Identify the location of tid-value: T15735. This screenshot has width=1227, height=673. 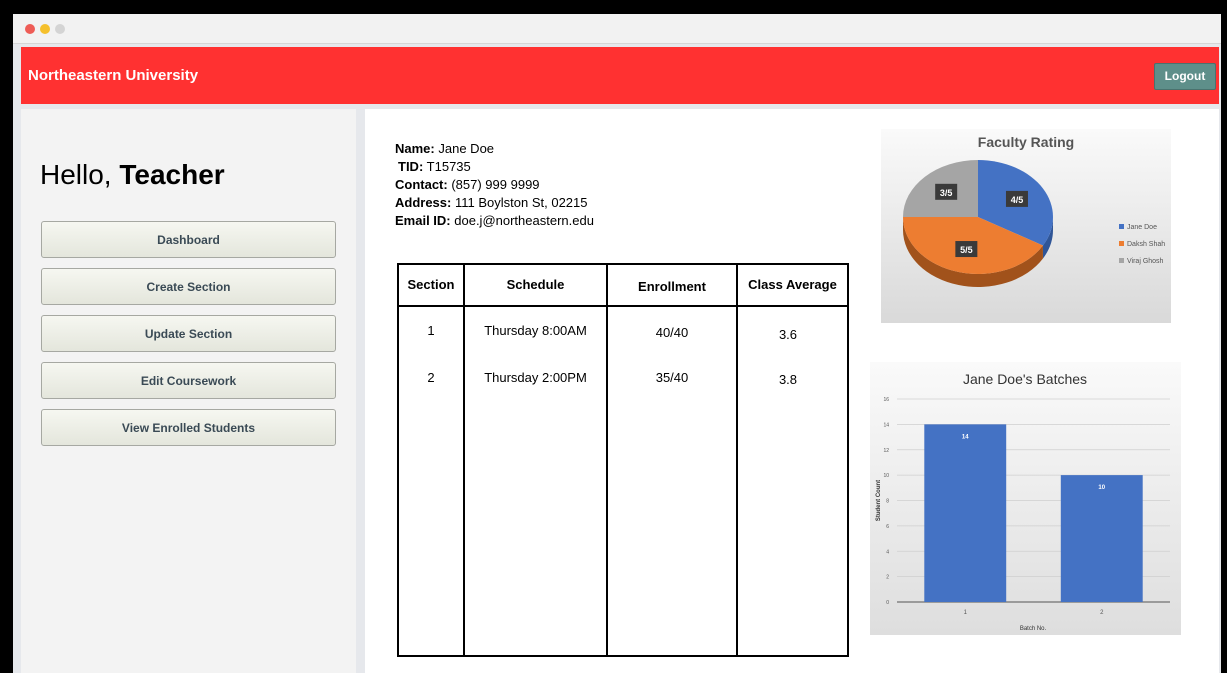
(448, 166).